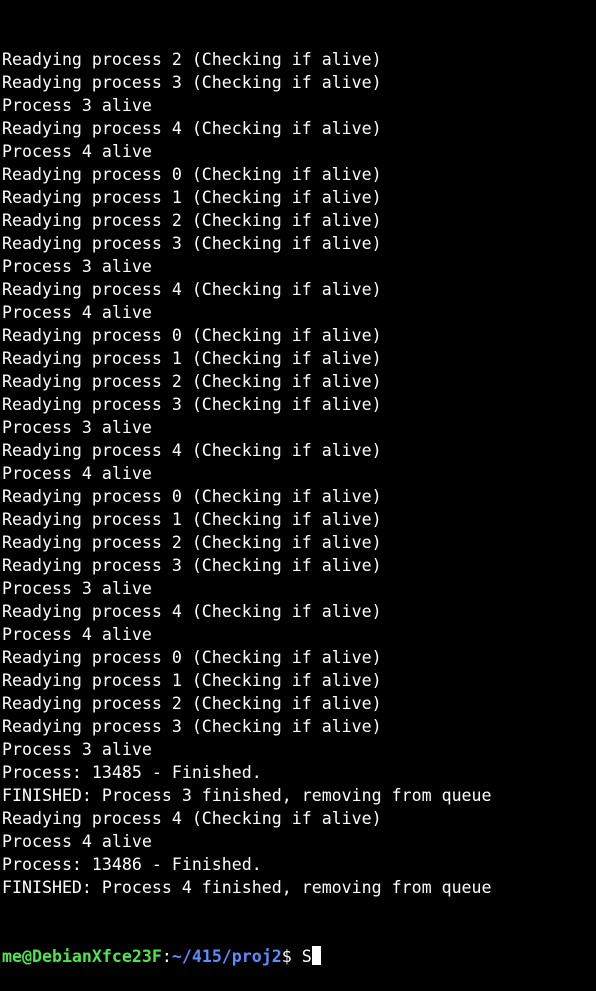  Describe the element at coordinates (166, 956) in the screenshot. I see `prompt-colon: :` at that location.